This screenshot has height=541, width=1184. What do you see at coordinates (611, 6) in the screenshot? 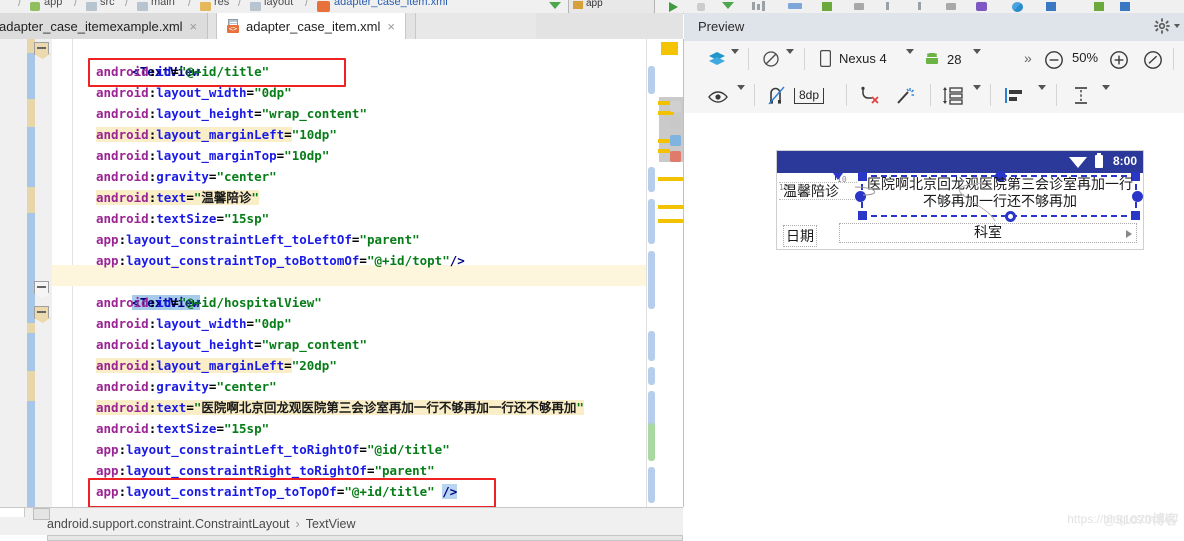
I see `run-configuration-selector: app` at bounding box center [611, 6].